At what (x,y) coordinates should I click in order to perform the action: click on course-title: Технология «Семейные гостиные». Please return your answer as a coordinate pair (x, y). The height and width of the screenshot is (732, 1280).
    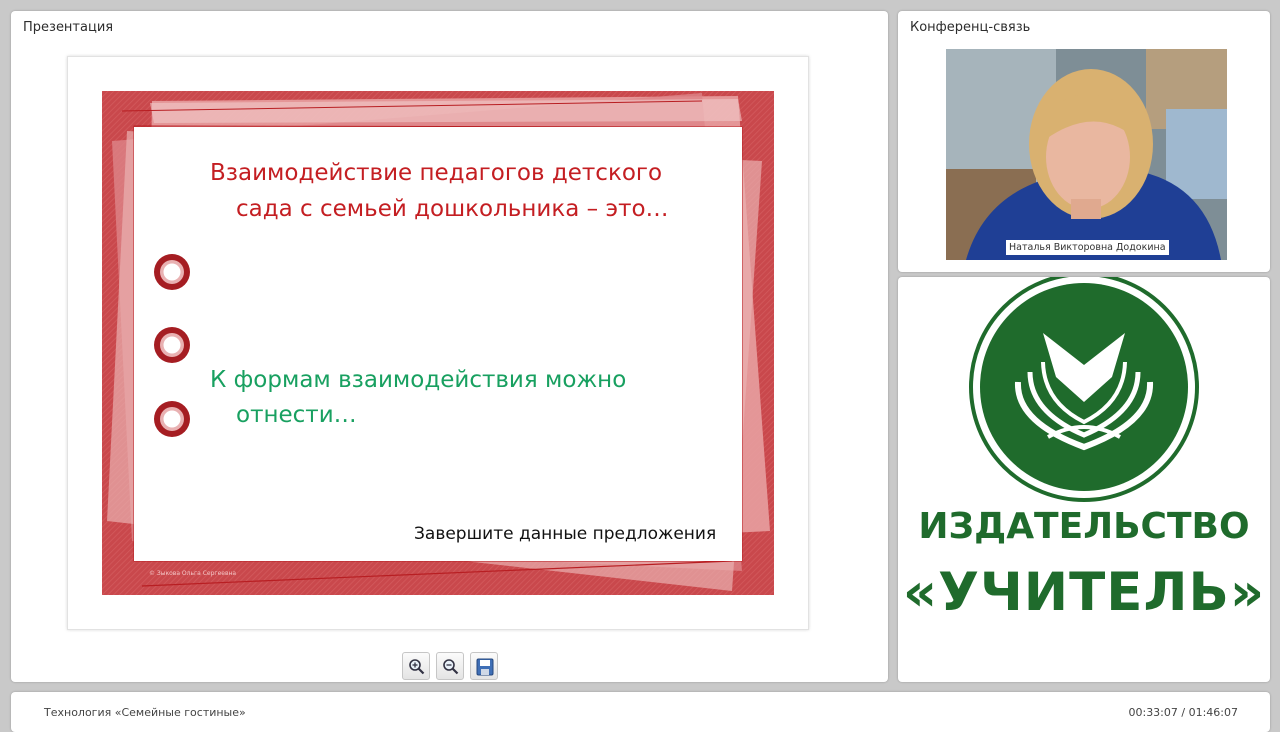
    Looking at the image, I should click on (145, 712).